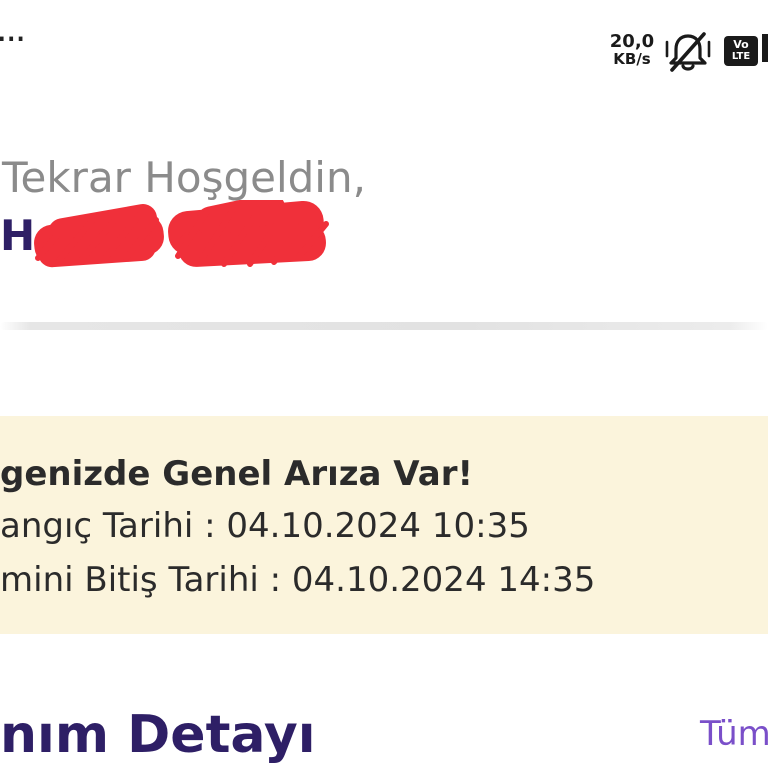 Image resolution: width=768 pixels, height=768 pixels. I want to click on status-edge-icon, so click(765, 48).